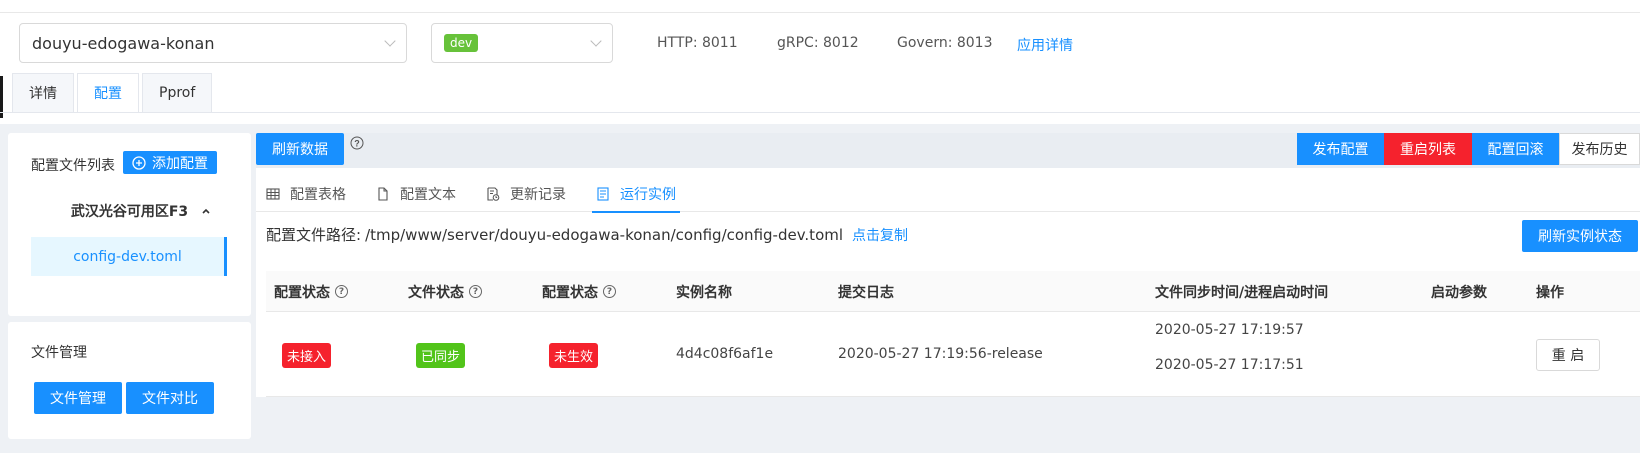 This screenshot has height=453, width=1640. What do you see at coordinates (1515, 149) in the screenshot?
I see `config-rollback-button: 配置回滚` at bounding box center [1515, 149].